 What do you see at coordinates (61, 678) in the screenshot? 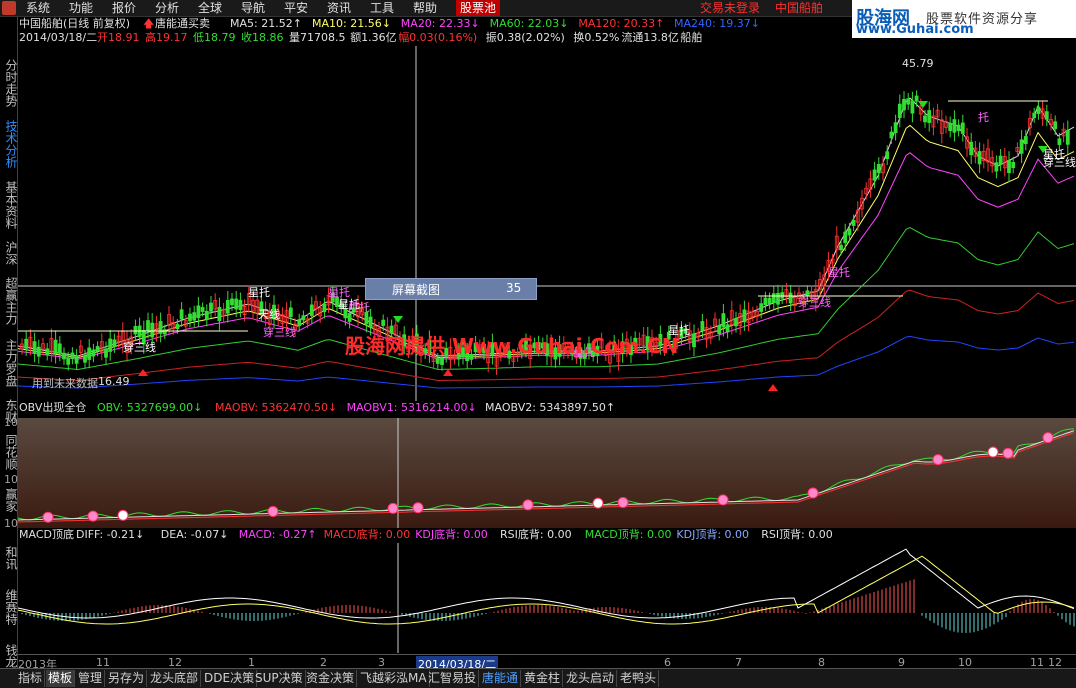
I see `bottom-tab-1: 模板` at bounding box center [61, 678].